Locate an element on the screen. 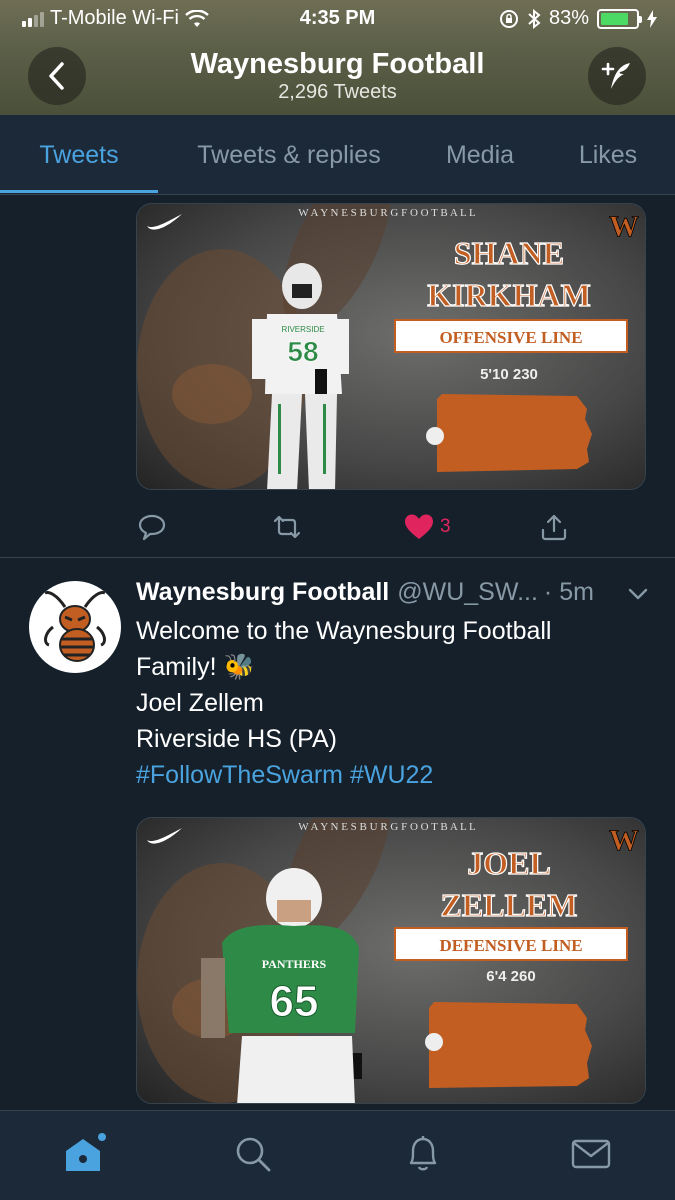  notifications-tab-button is located at coordinates (423, 1154).